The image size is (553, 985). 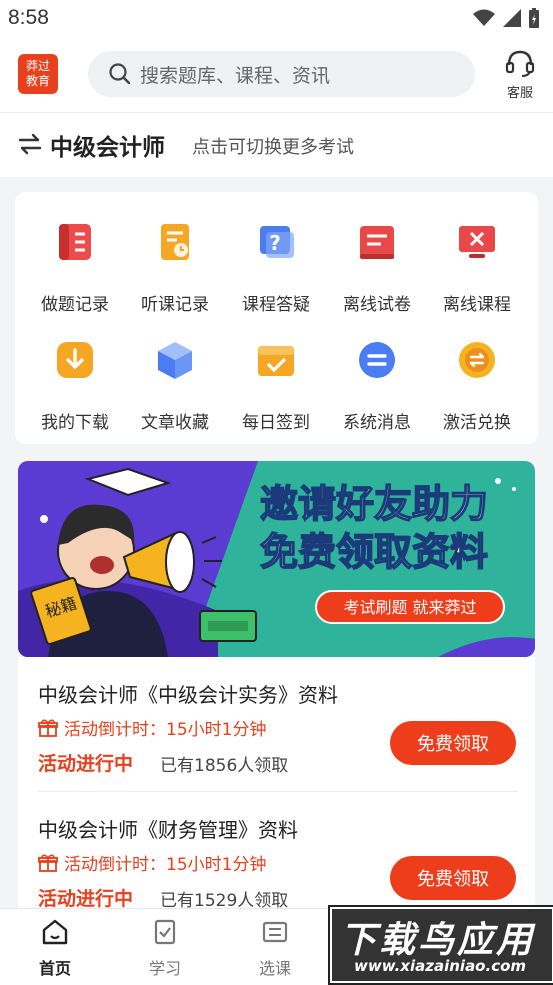 What do you see at coordinates (75, 305) in the screenshot?
I see `grid-label: 做题记录` at bounding box center [75, 305].